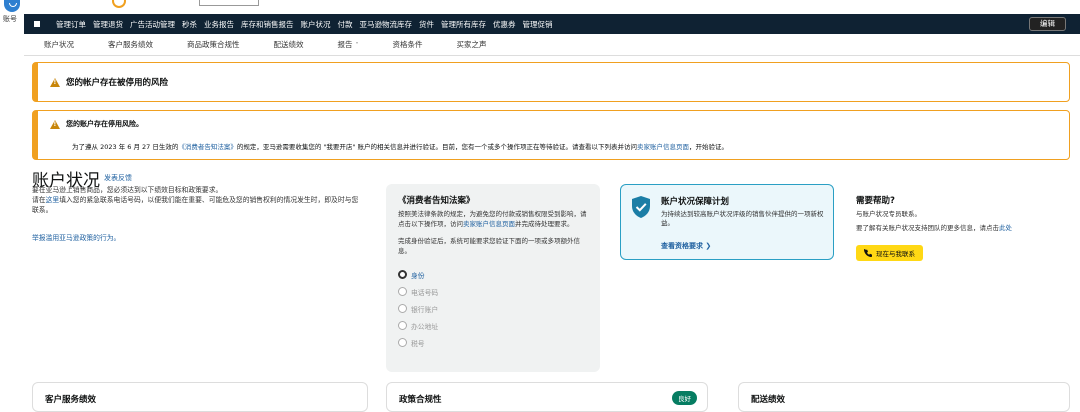 The width and height of the screenshot is (1080, 412). I want to click on card-text-part: 并完成待处理要求。, so click(544, 223).